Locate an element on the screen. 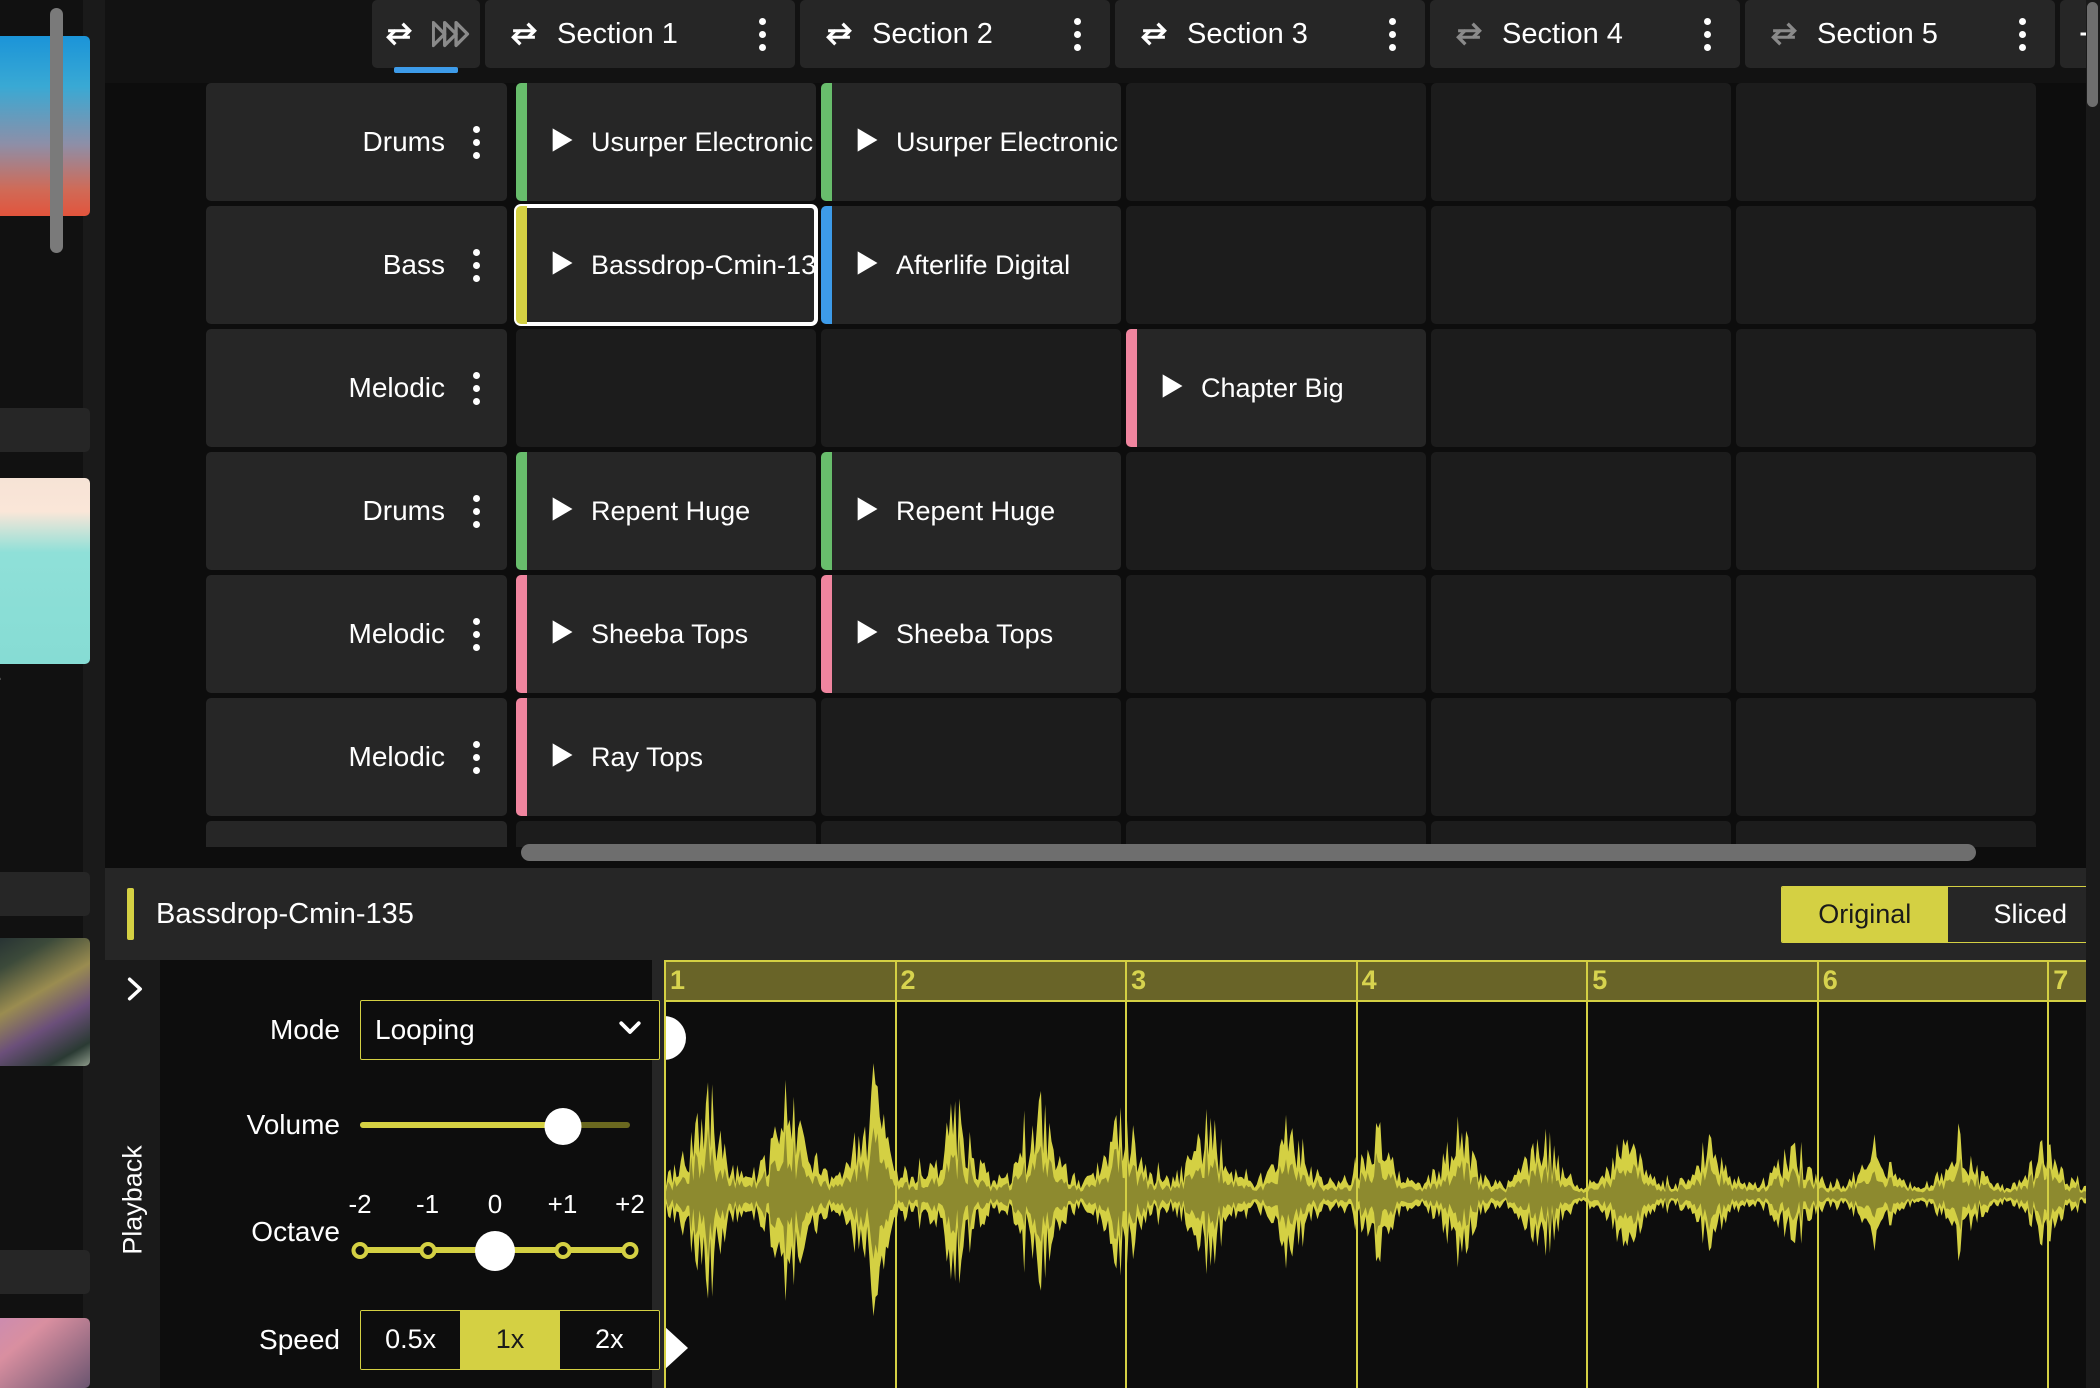 The image size is (2100, 1388). clip-cell: Ray Tops is located at coordinates (666, 757).